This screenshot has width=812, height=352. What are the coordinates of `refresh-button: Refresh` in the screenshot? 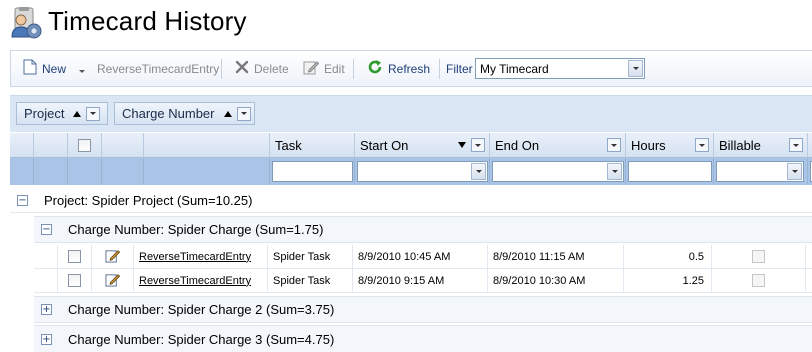 It's located at (398, 68).